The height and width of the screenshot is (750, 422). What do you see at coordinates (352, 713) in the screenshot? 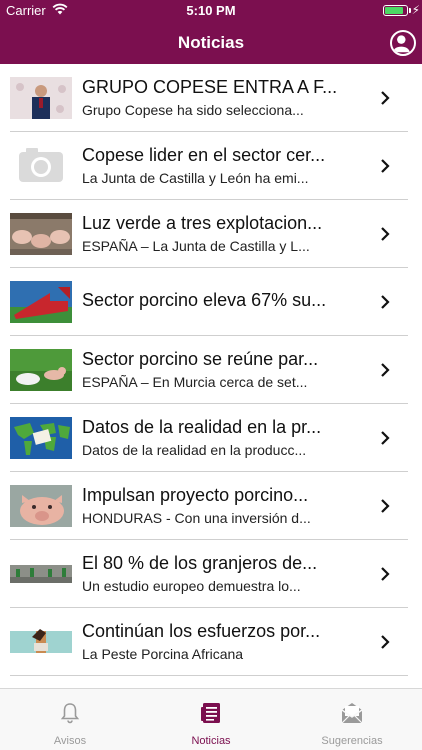
I see `mail-icon` at bounding box center [352, 713].